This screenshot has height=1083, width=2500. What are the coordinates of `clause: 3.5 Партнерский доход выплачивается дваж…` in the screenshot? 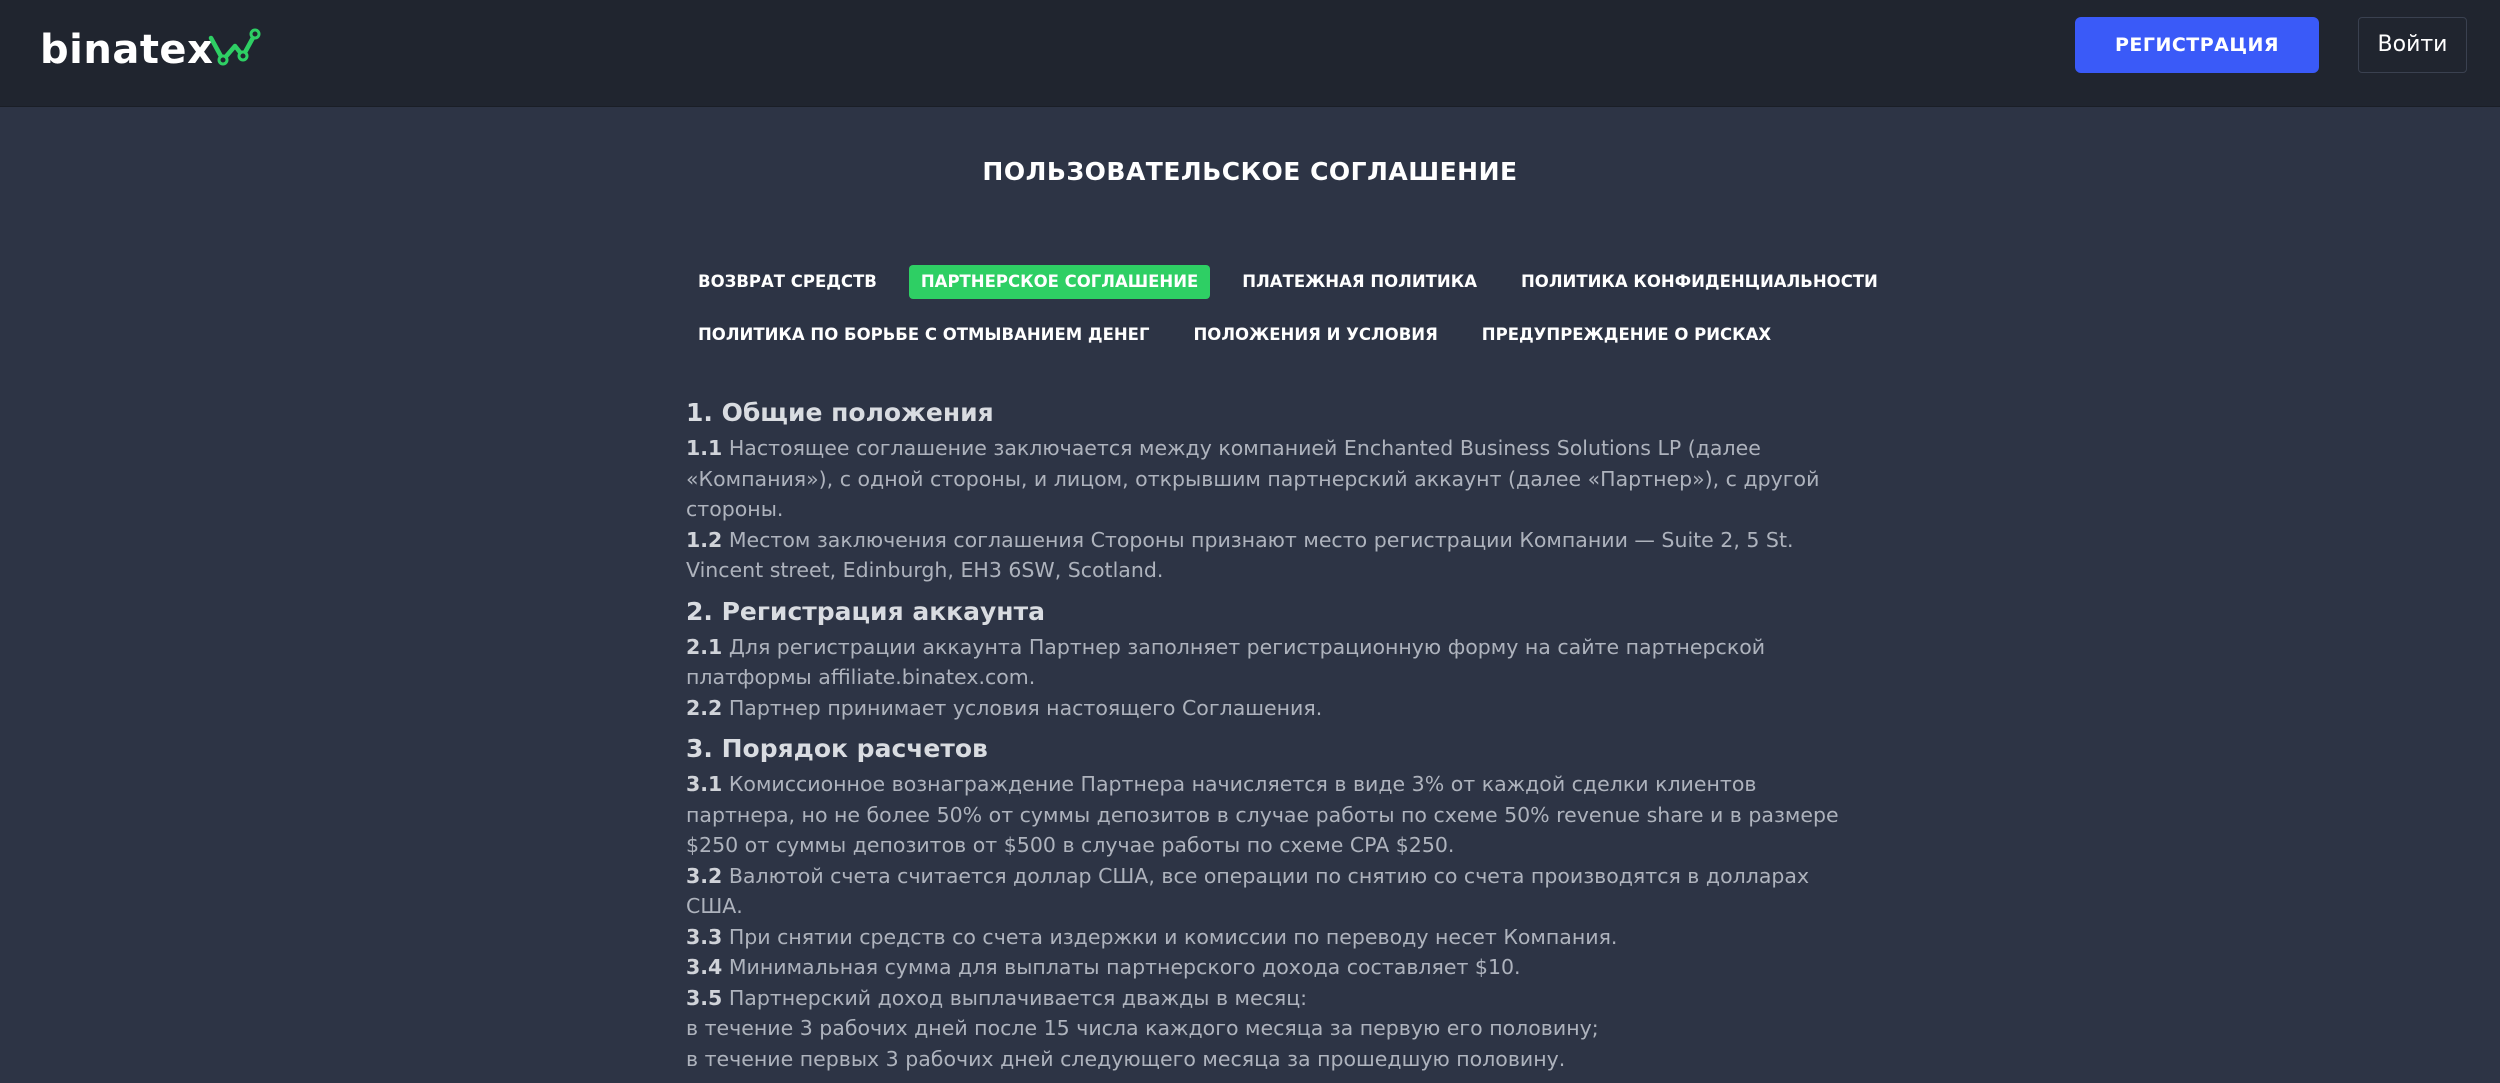 It's located at (1271, 998).